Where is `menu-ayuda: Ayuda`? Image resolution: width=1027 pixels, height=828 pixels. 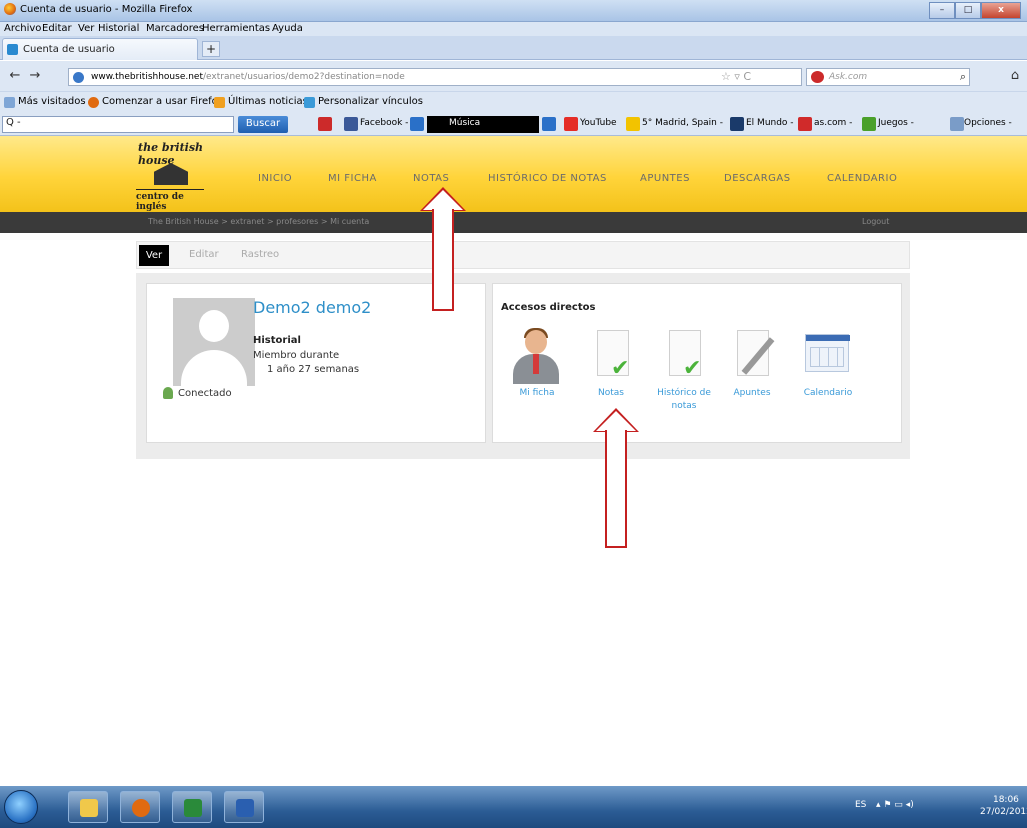 menu-ayuda: Ayuda is located at coordinates (287, 28).